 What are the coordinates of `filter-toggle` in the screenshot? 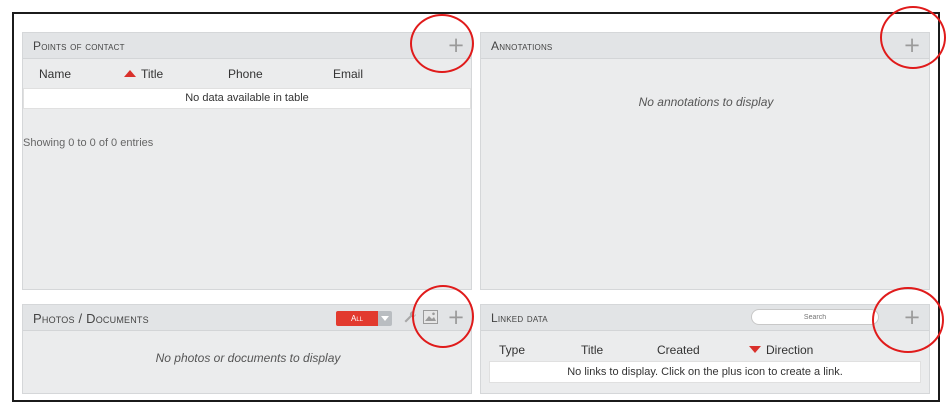 It's located at (385, 318).